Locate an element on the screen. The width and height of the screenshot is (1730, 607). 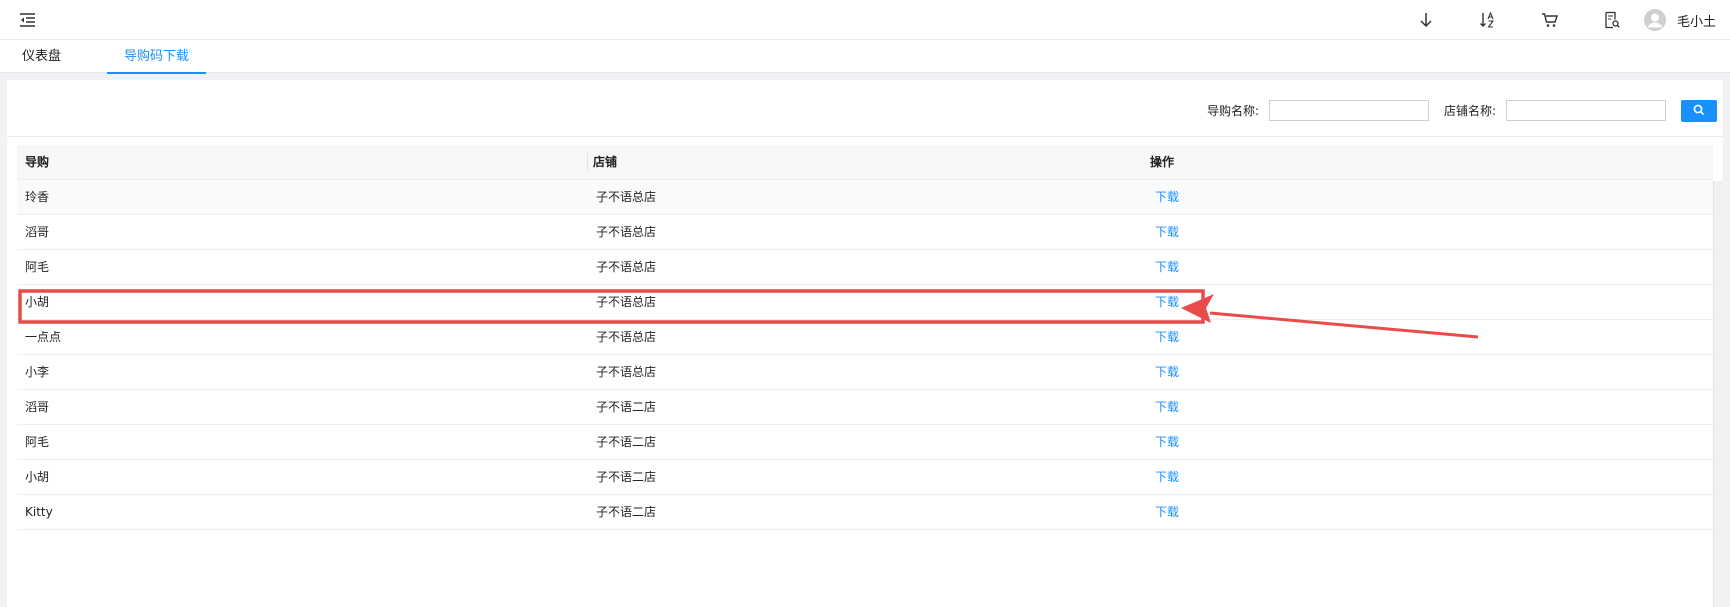
search-bar: 导购名称: 店铺名称: is located at coordinates (865, 108).